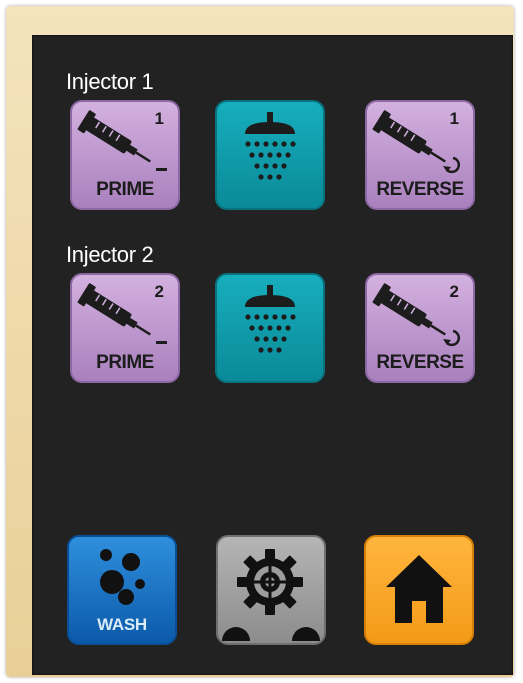 The width and height of the screenshot is (523, 683). I want to click on injector-2-label: Injector 2, so click(110, 254).